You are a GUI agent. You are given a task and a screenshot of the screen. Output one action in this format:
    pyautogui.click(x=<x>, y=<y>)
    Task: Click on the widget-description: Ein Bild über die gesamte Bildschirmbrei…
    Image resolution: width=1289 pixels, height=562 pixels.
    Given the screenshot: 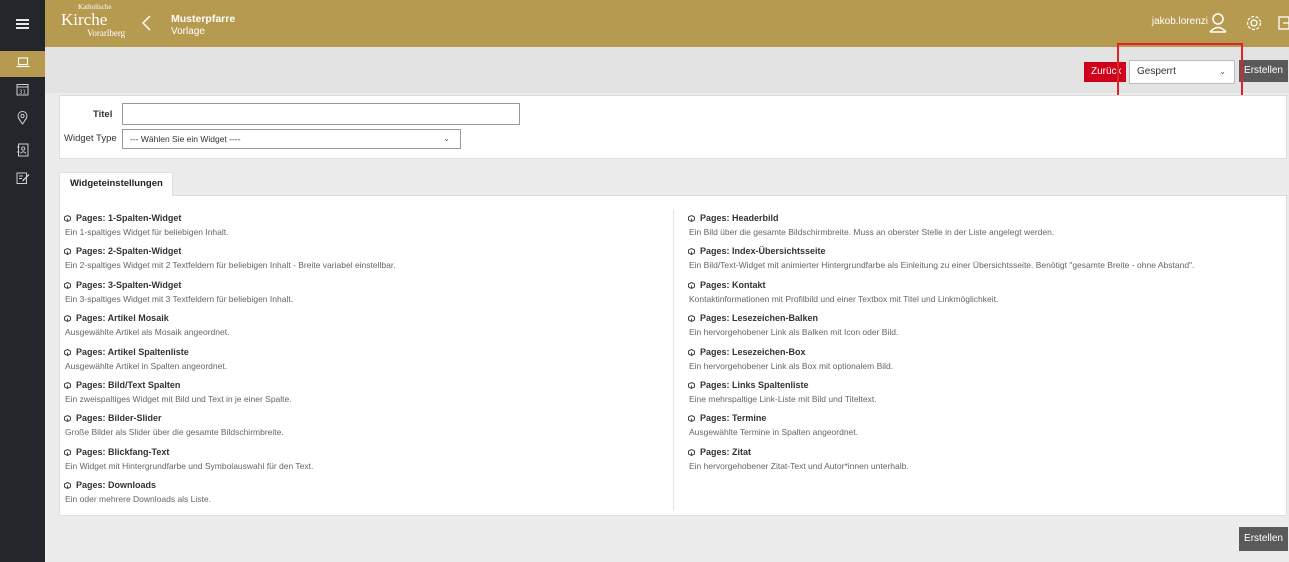 What is the action you would take?
    pyautogui.click(x=872, y=232)
    